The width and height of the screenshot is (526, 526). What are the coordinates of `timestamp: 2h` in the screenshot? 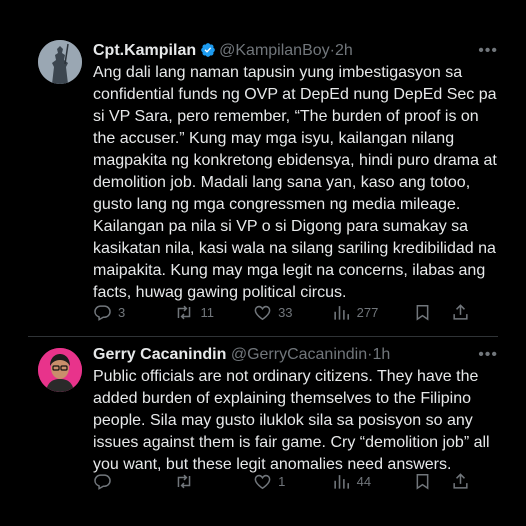 It's located at (344, 50).